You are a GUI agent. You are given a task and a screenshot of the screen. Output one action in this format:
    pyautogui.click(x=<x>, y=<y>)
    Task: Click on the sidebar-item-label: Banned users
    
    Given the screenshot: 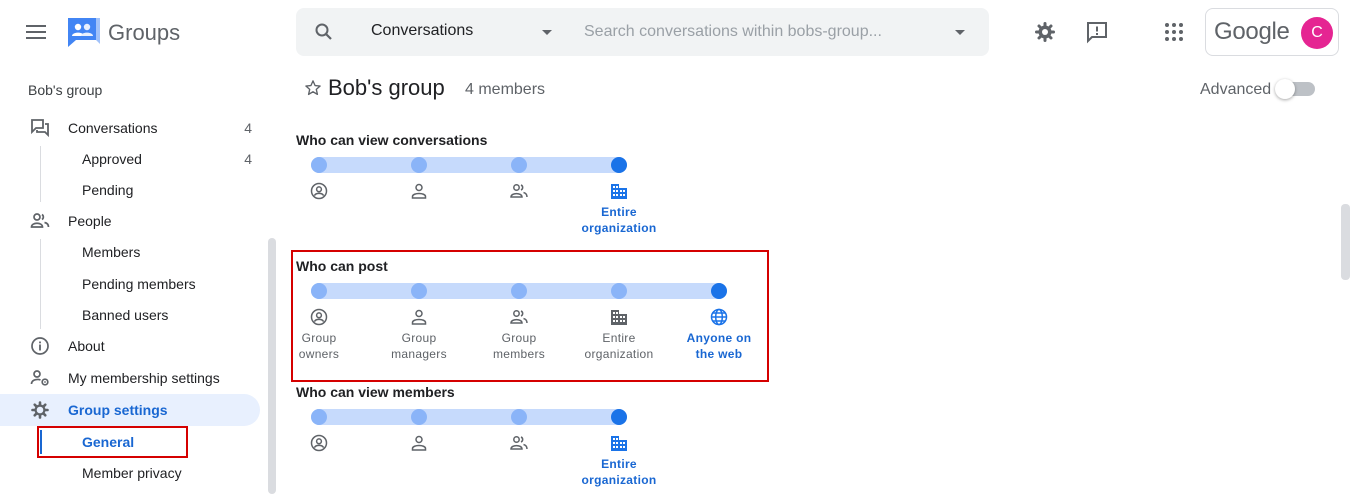 What is the action you would take?
    pyautogui.click(x=125, y=315)
    